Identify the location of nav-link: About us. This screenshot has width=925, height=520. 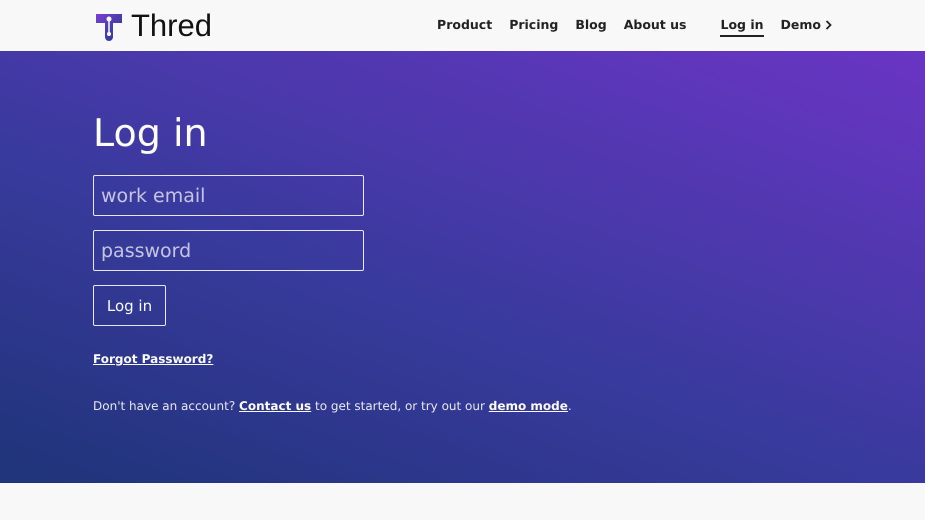
(655, 25).